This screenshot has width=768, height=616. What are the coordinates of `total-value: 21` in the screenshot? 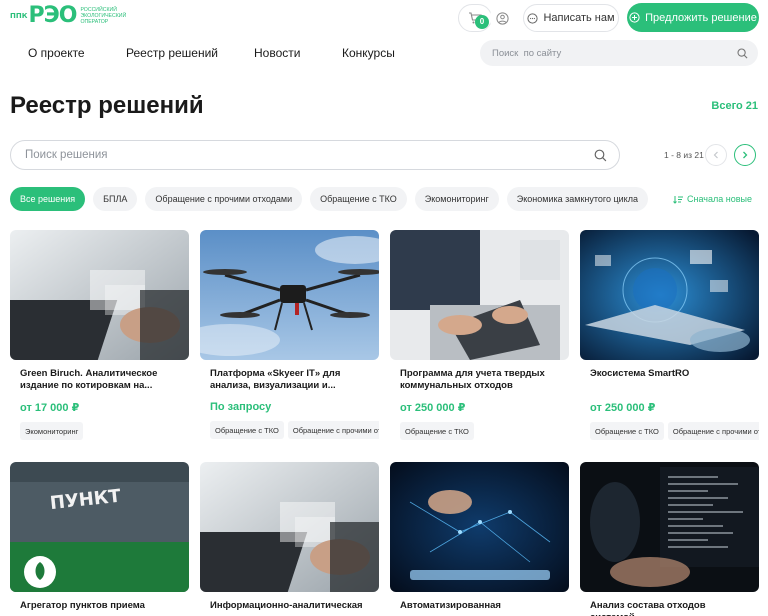 It's located at (751, 106).